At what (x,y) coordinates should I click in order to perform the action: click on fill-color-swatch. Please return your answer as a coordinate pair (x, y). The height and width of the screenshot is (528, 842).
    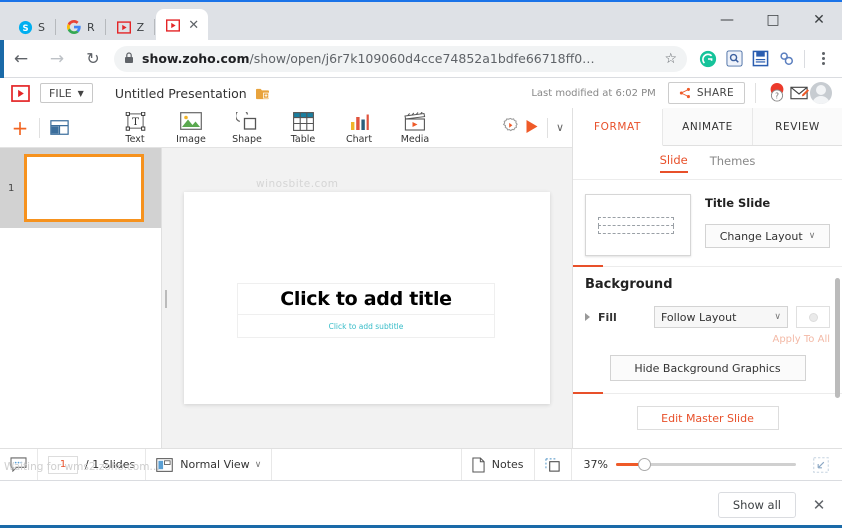
    Looking at the image, I should click on (813, 317).